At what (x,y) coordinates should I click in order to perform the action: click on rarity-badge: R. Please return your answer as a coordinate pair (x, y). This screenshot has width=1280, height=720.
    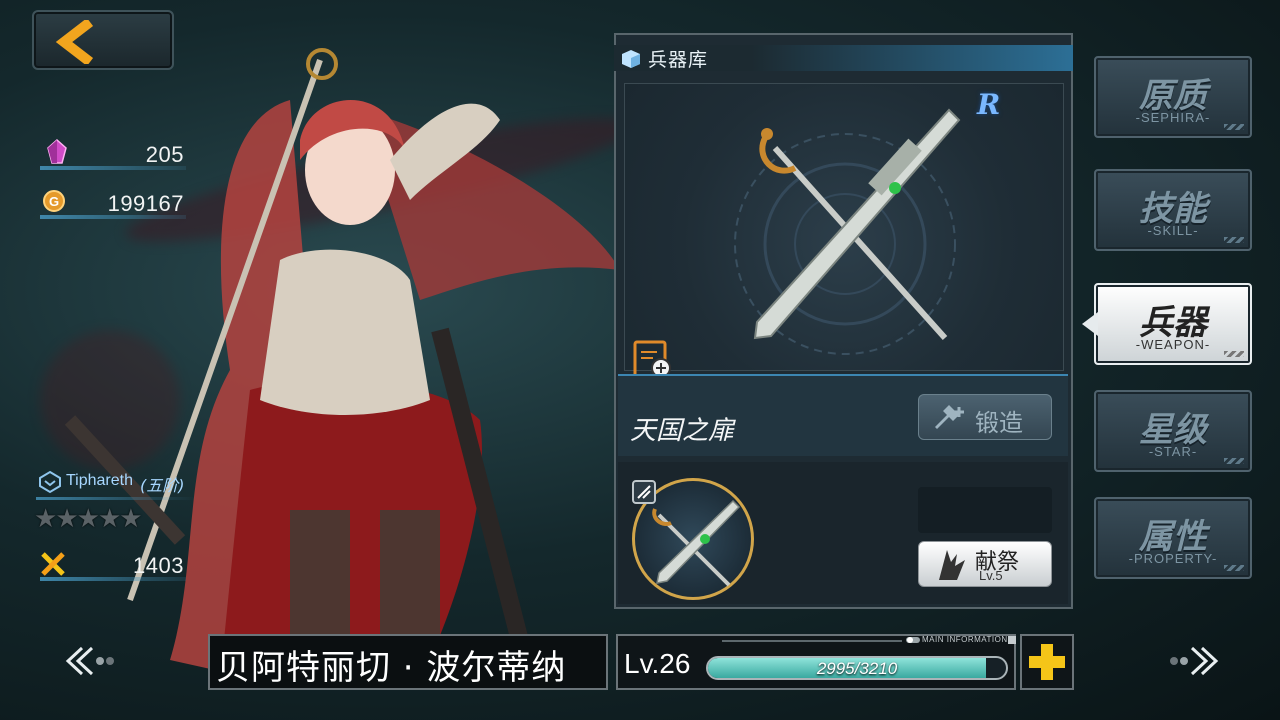
    Looking at the image, I should click on (989, 104).